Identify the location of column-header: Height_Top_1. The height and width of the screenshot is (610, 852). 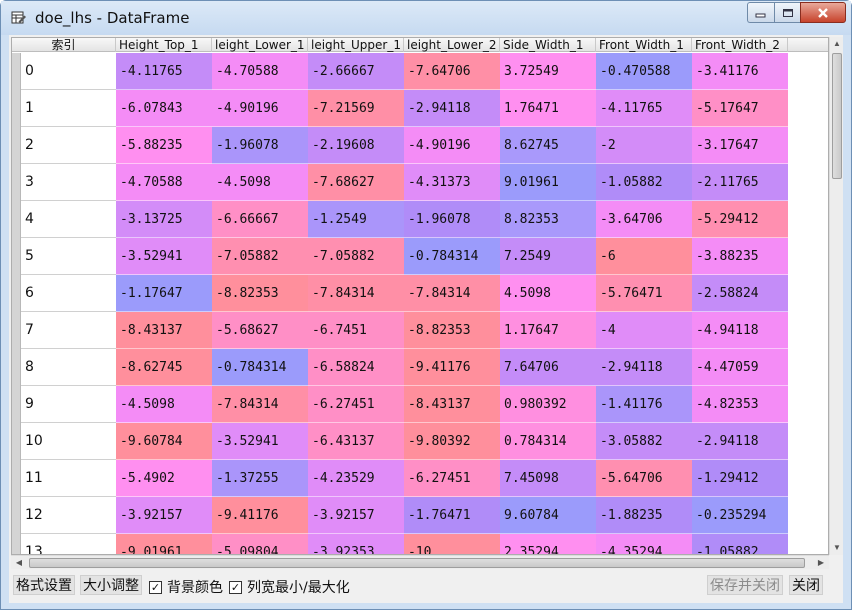
(164, 45).